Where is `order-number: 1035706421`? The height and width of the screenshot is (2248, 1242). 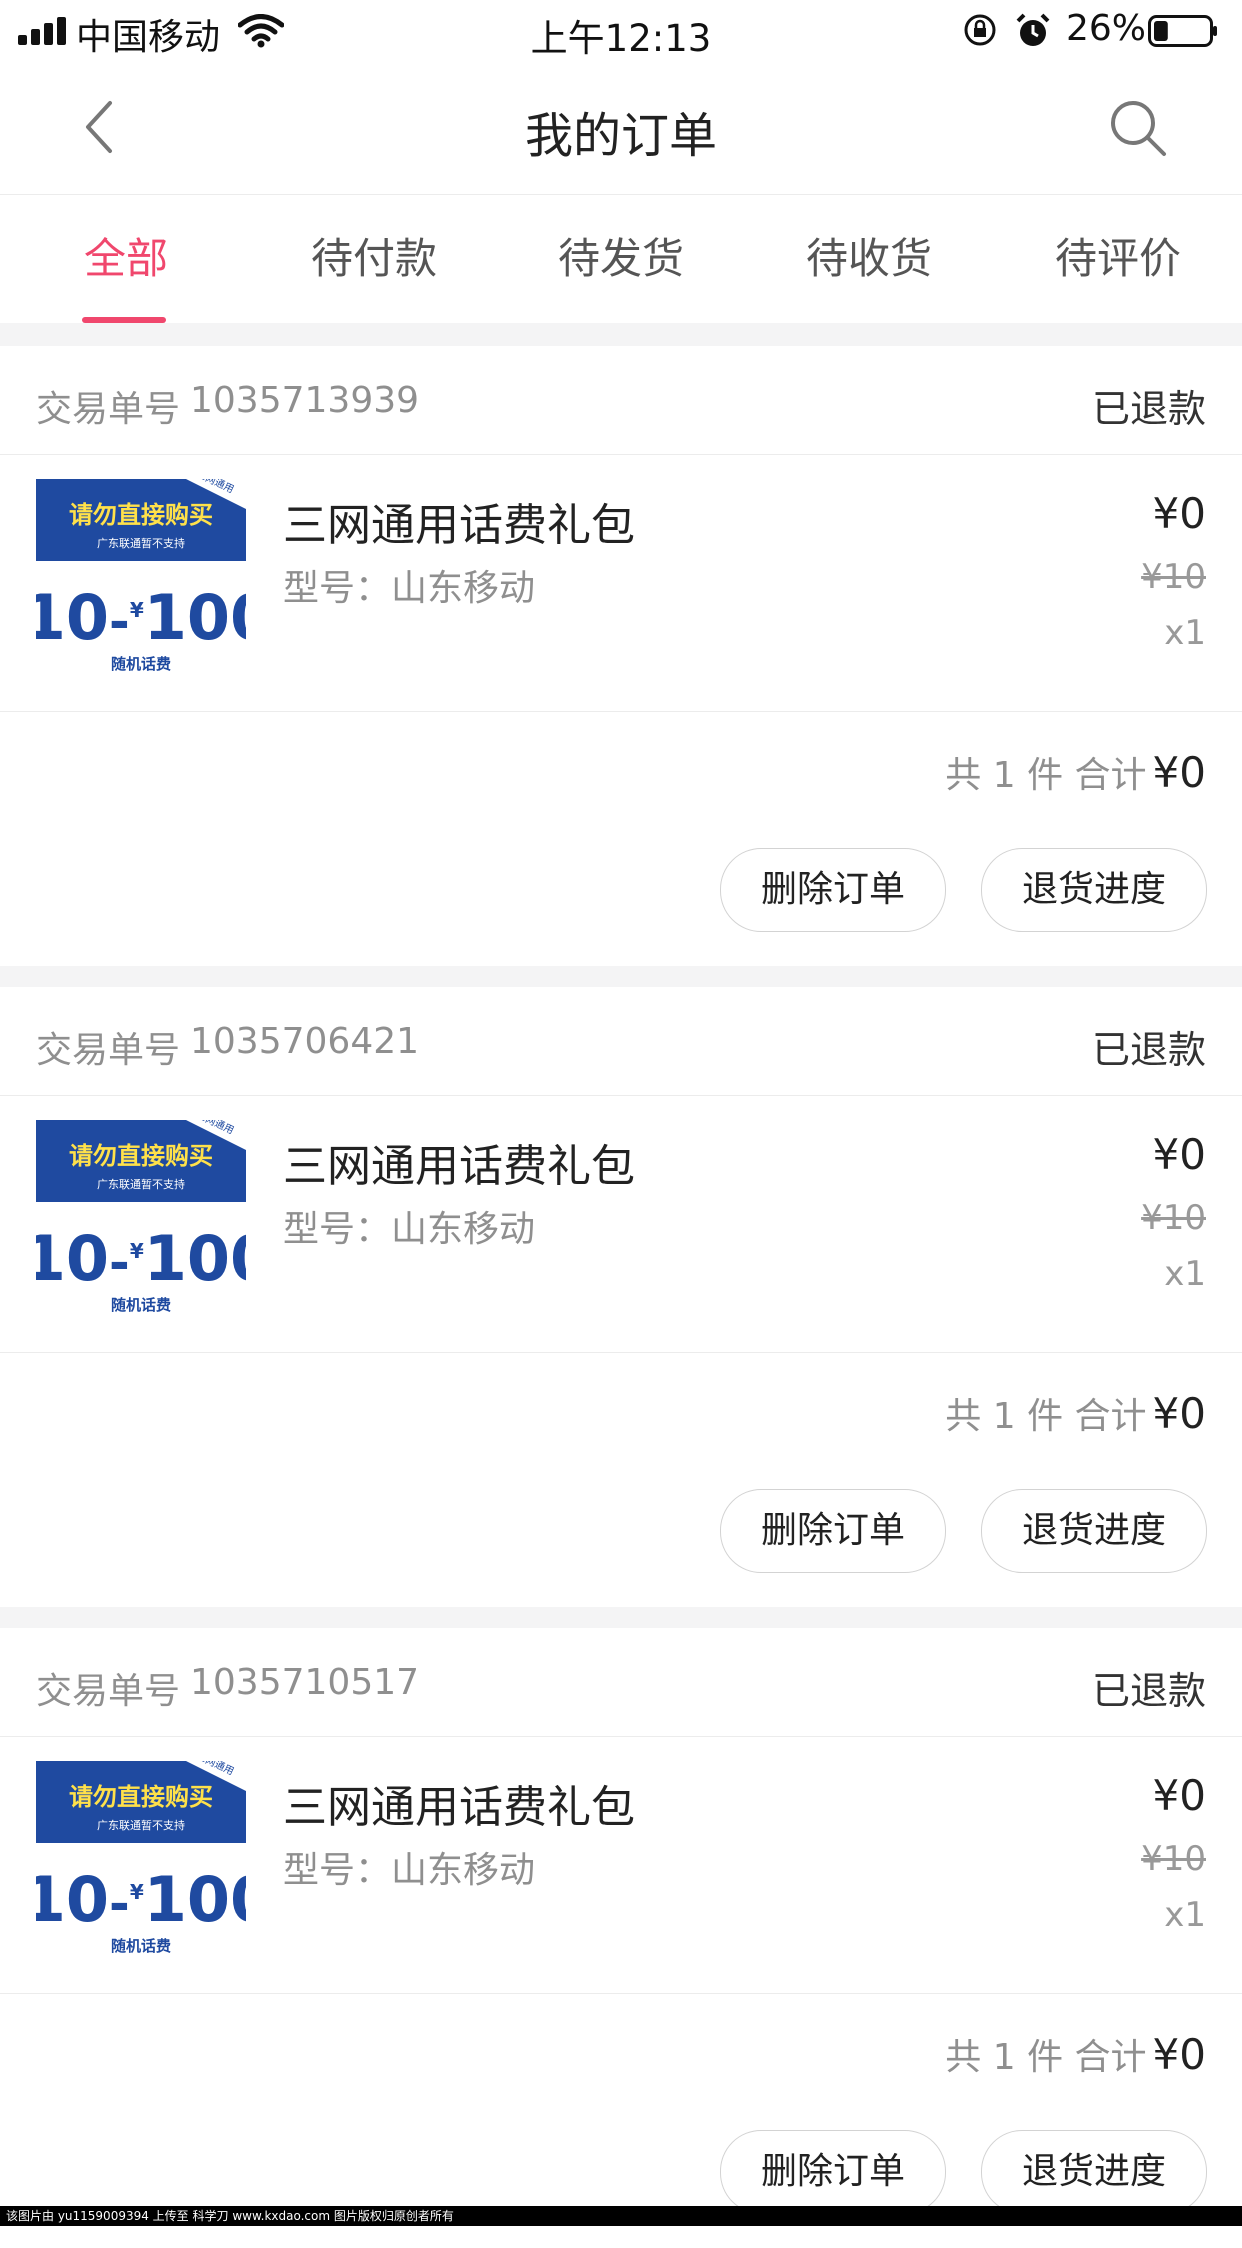
order-number: 1035706421 is located at coordinates (305, 1041).